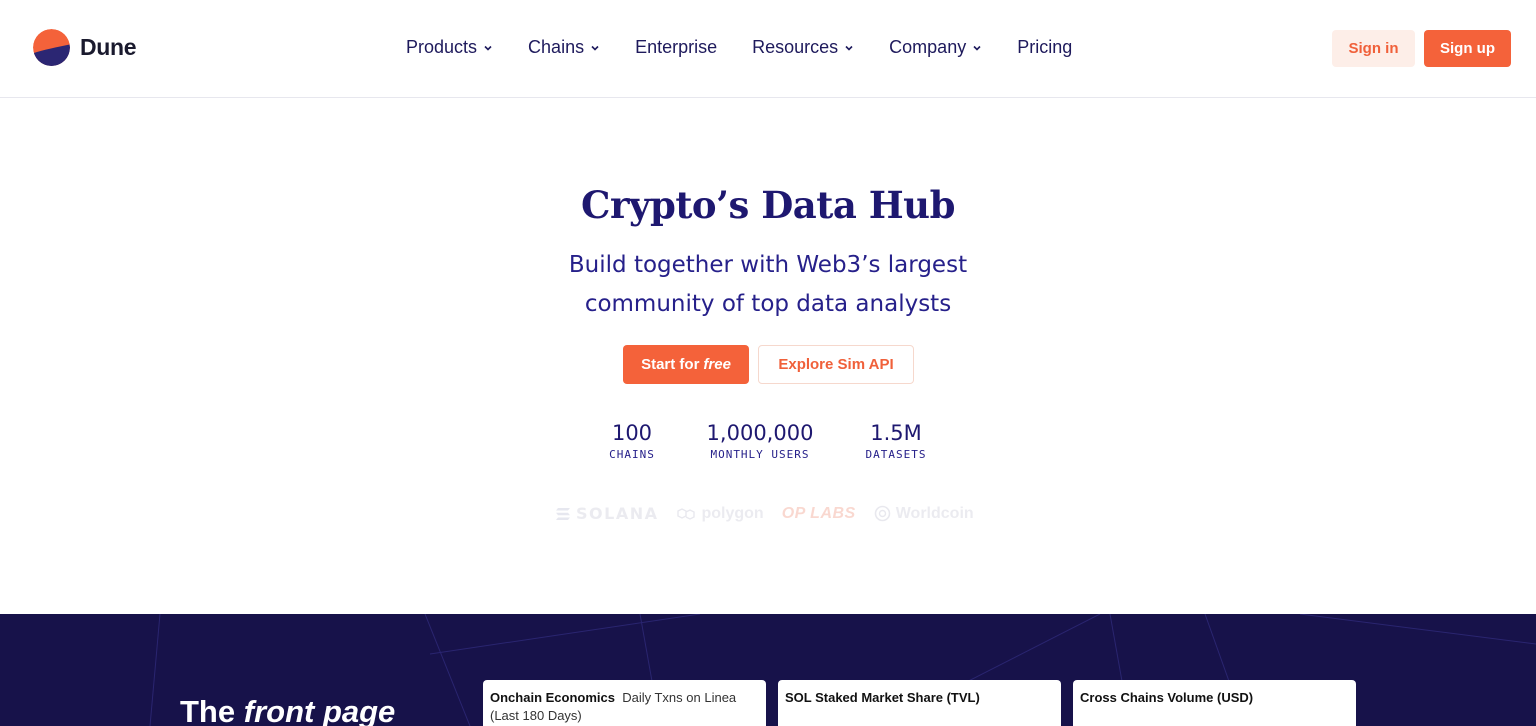 Image resolution: width=1536 pixels, height=726 pixels. Describe the element at coordinates (563, 513) in the screenshot. I see `solana-icon` at that location.